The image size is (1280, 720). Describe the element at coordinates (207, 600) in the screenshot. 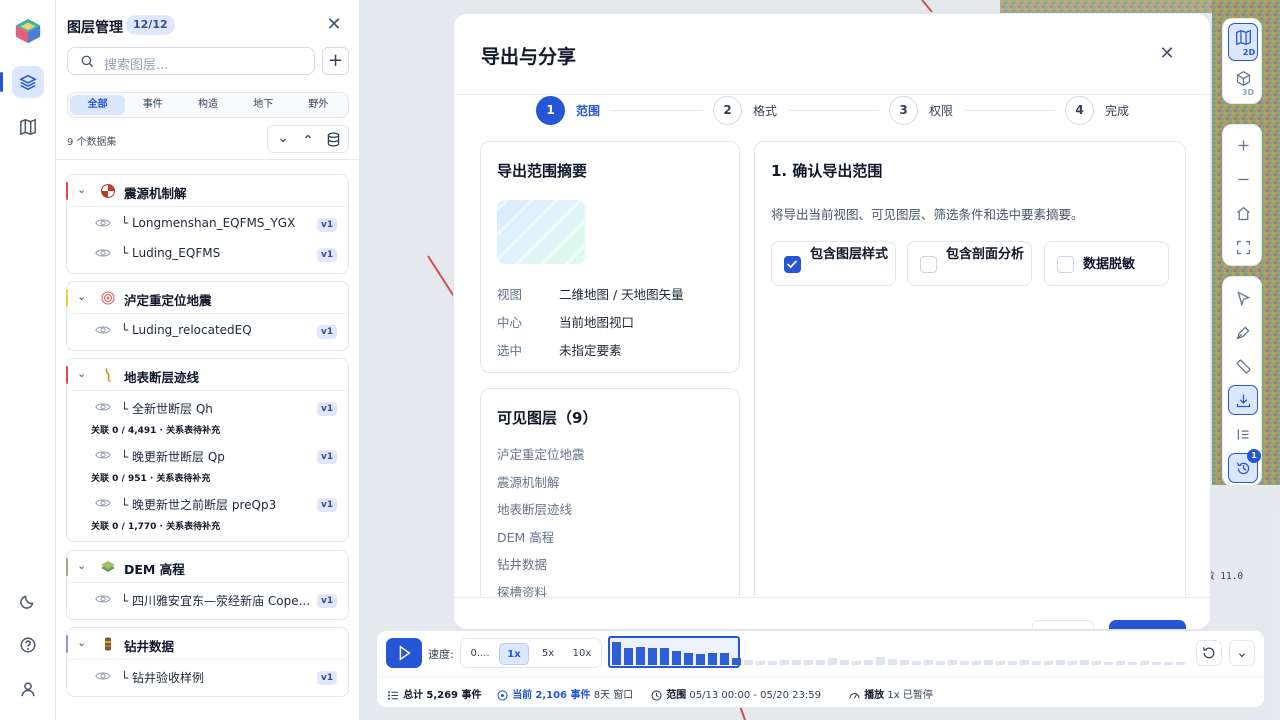

I see `layer-item: └ 四川雅安宜东—荥经新庙 Cope... v1` at that location.